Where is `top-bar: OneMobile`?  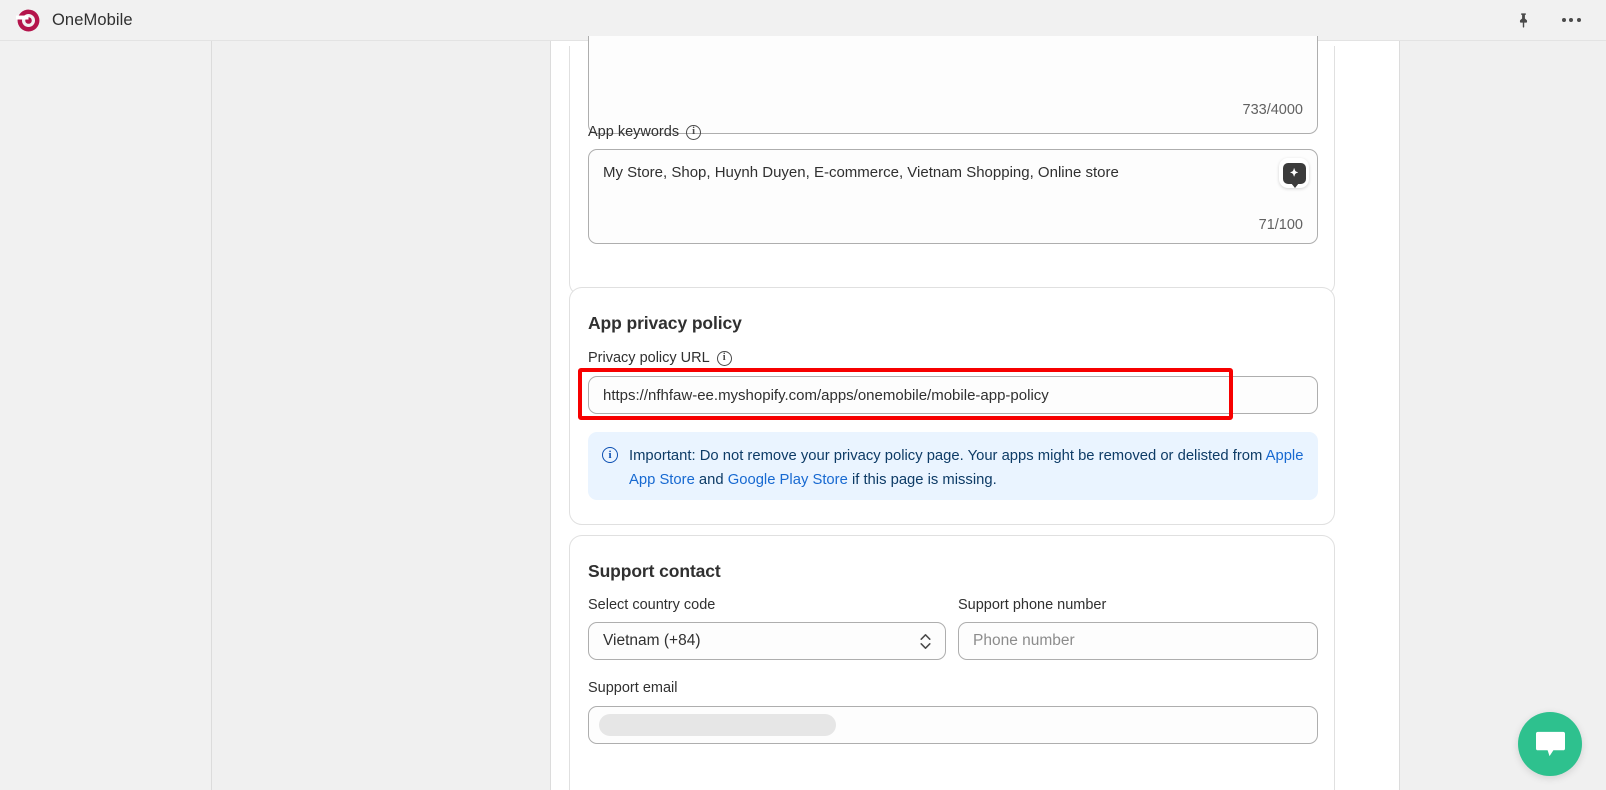
top-bar: OneMobile is located at coordinates (803, 20).